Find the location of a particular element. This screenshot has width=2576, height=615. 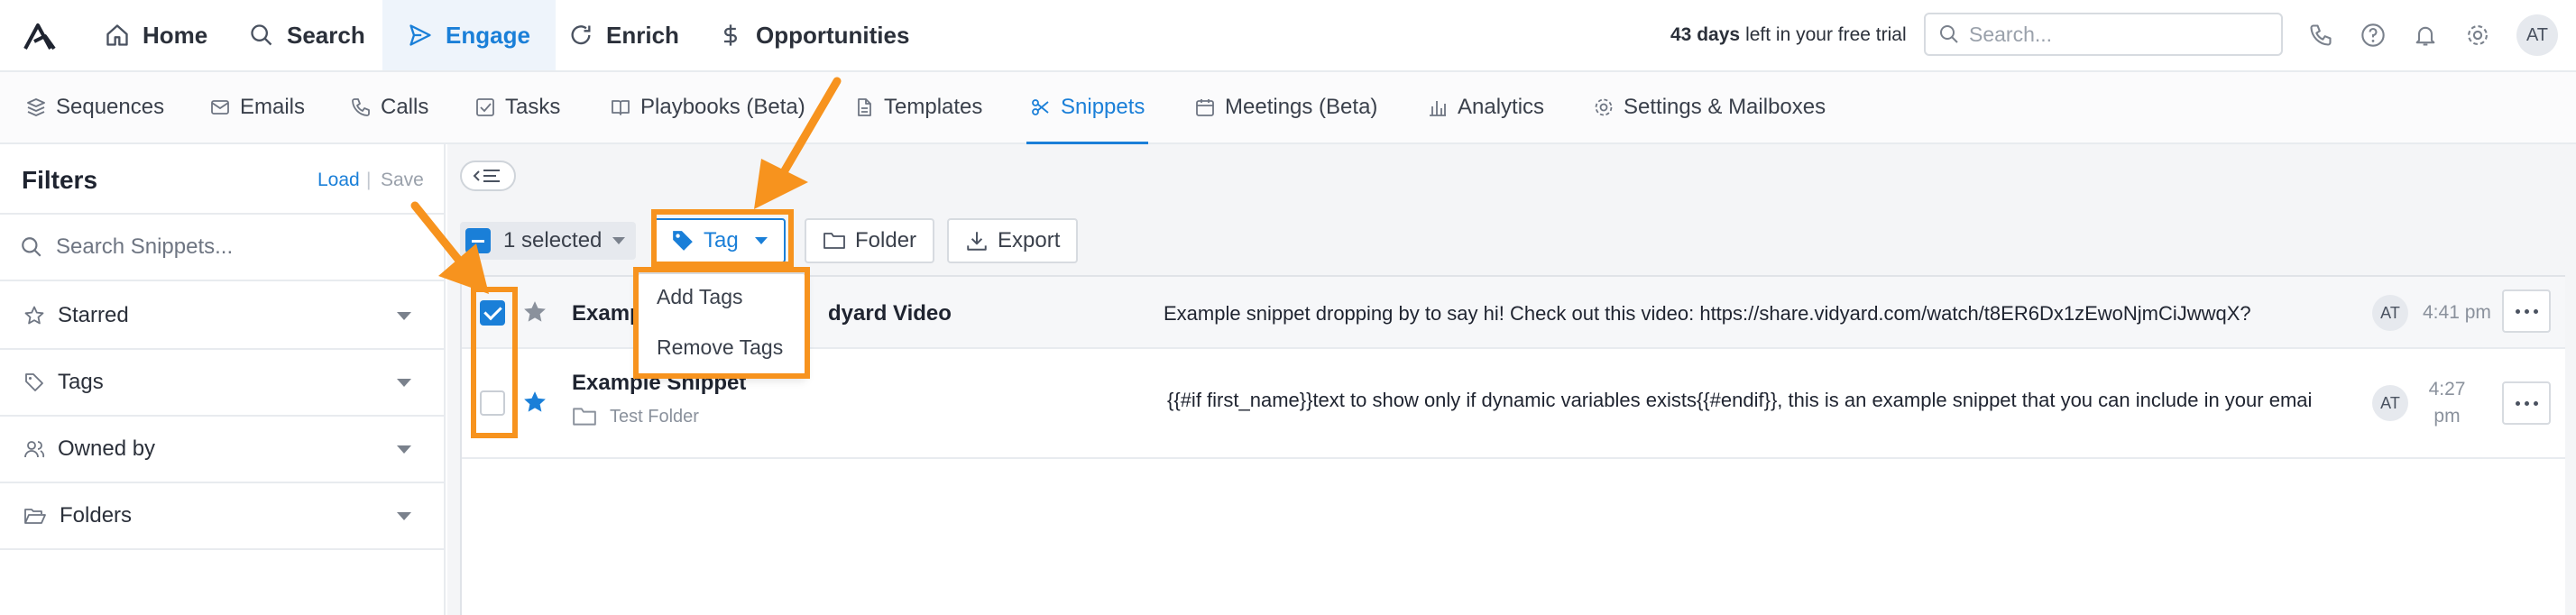

bulk-select-dropdown: 1 selected is located at coordinates (549, 241).